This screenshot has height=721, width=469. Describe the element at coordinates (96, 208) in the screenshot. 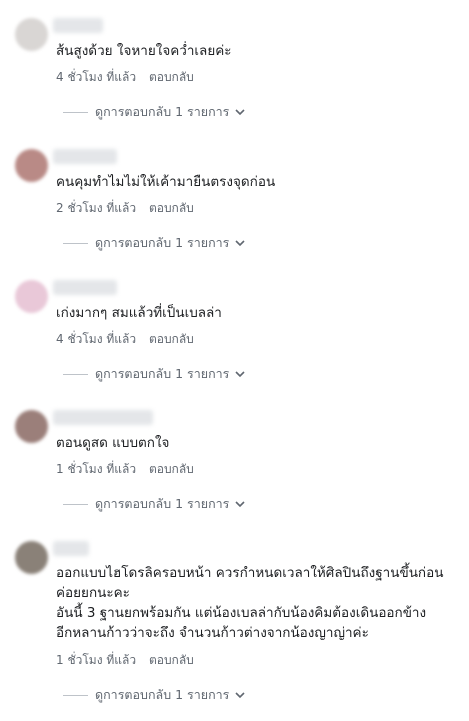

I see `comment-time: 2 ชั่วโมง ที่แล้ว` at that location.